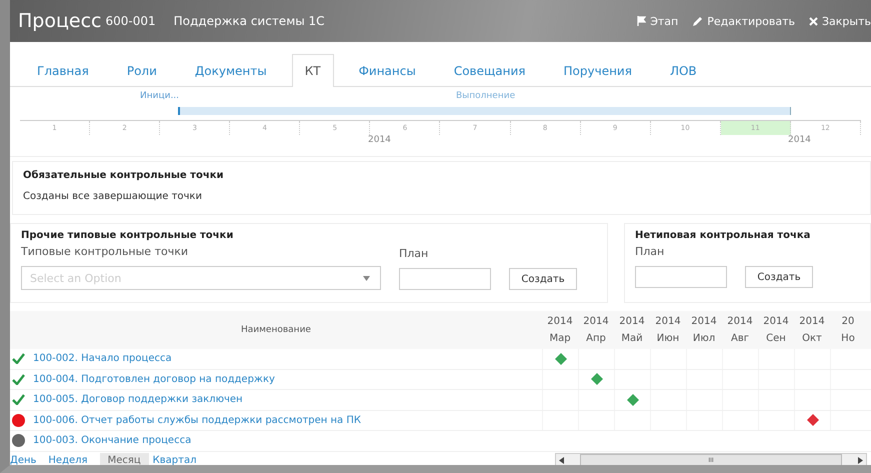  What do you see at coordinates (113, 196) in the screenshot?
I see `status-text: Созданы все завершающие точки` at bounding box center [113, 196].